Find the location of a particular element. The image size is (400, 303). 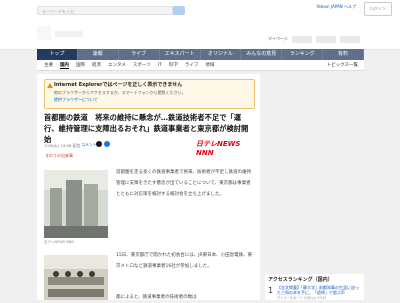

subnav-domestic: 国内 is located at coordinates (64, 65).